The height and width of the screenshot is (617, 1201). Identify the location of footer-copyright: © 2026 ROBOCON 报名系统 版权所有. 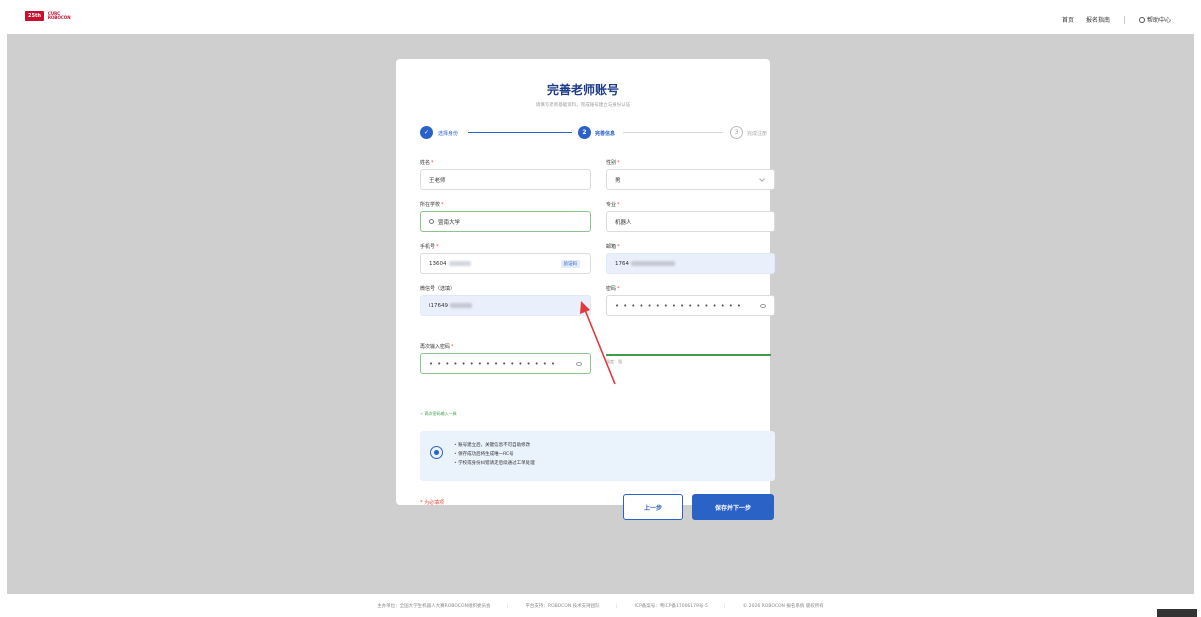
(783, 606).